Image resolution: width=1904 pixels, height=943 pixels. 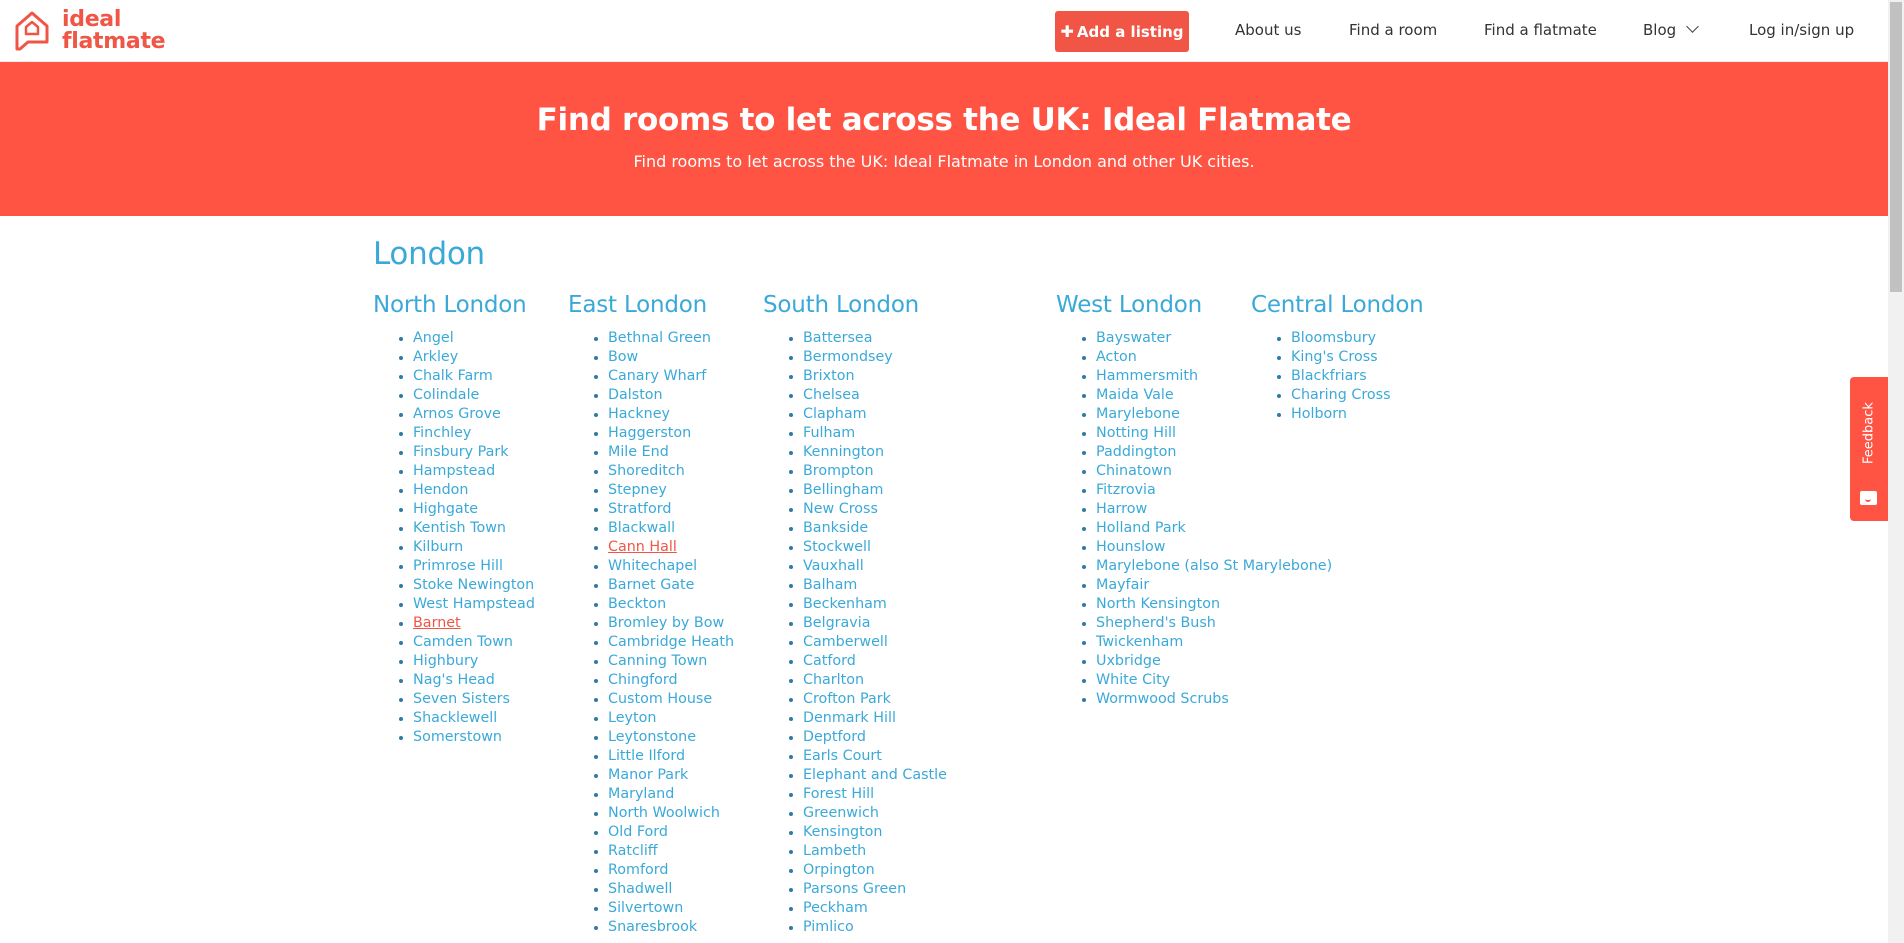 What do you see at coordinates (841, 813) in the screenshot?
I see `area-link: Greenwich` at bounding box center [841, 813].